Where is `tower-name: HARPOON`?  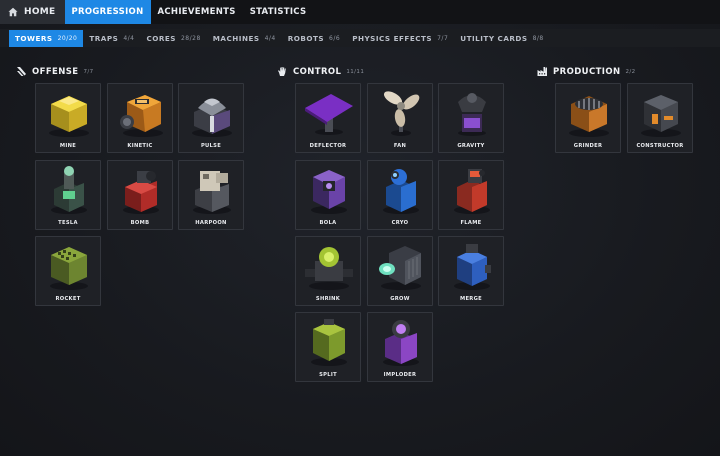 tower-name: HARPOON is located at coordinates (211, 223).